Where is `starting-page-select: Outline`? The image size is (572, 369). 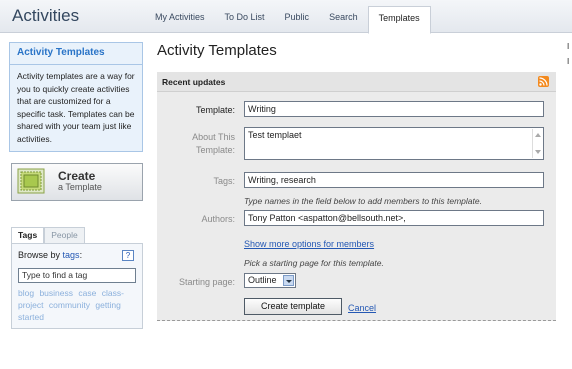
starting-page-select: Outline is located at coordinates (270, 280).